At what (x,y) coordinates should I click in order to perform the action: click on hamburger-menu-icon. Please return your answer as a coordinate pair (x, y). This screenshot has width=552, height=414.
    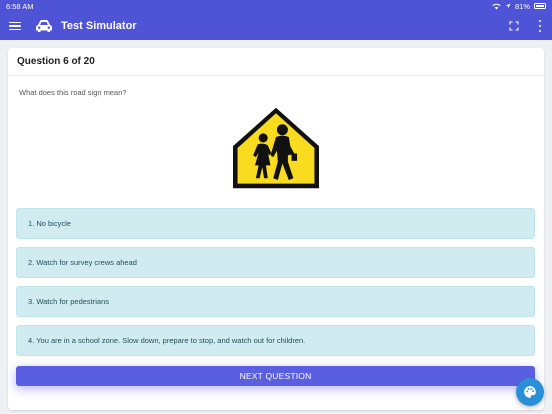
    Looking at the image, I should click on (15, 26).